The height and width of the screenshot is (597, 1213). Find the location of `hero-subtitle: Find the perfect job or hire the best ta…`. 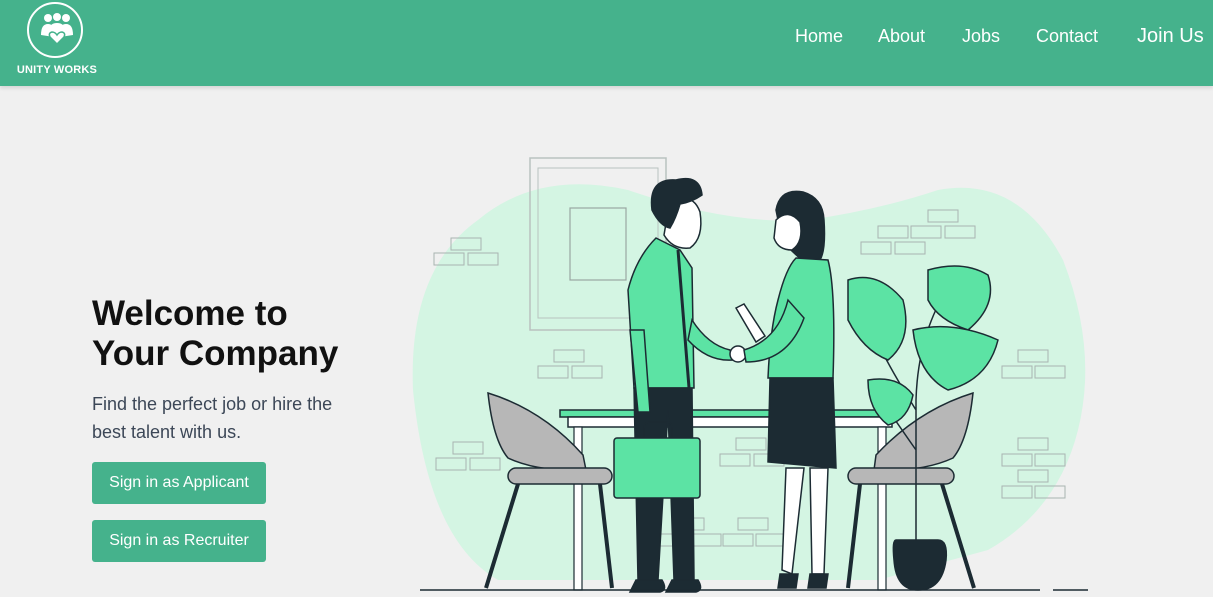

hero-subtitle: Find the perfect job or hire the best ta… is located at coordinates (212, 418).